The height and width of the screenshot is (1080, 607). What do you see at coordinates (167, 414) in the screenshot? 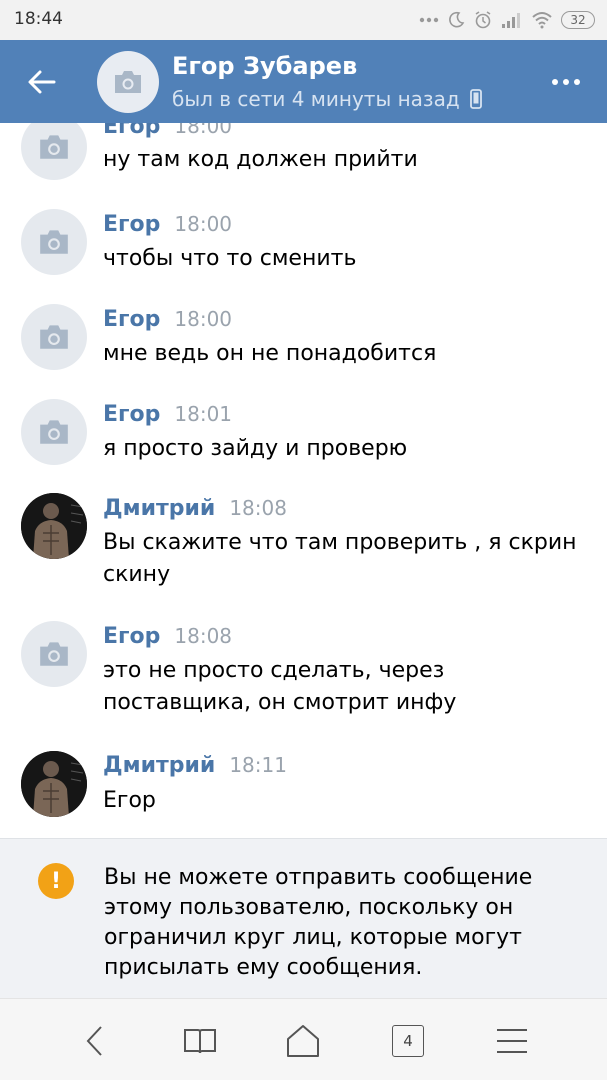
I see `message-header: Егор 18:01` at bounding box center [167, 414].